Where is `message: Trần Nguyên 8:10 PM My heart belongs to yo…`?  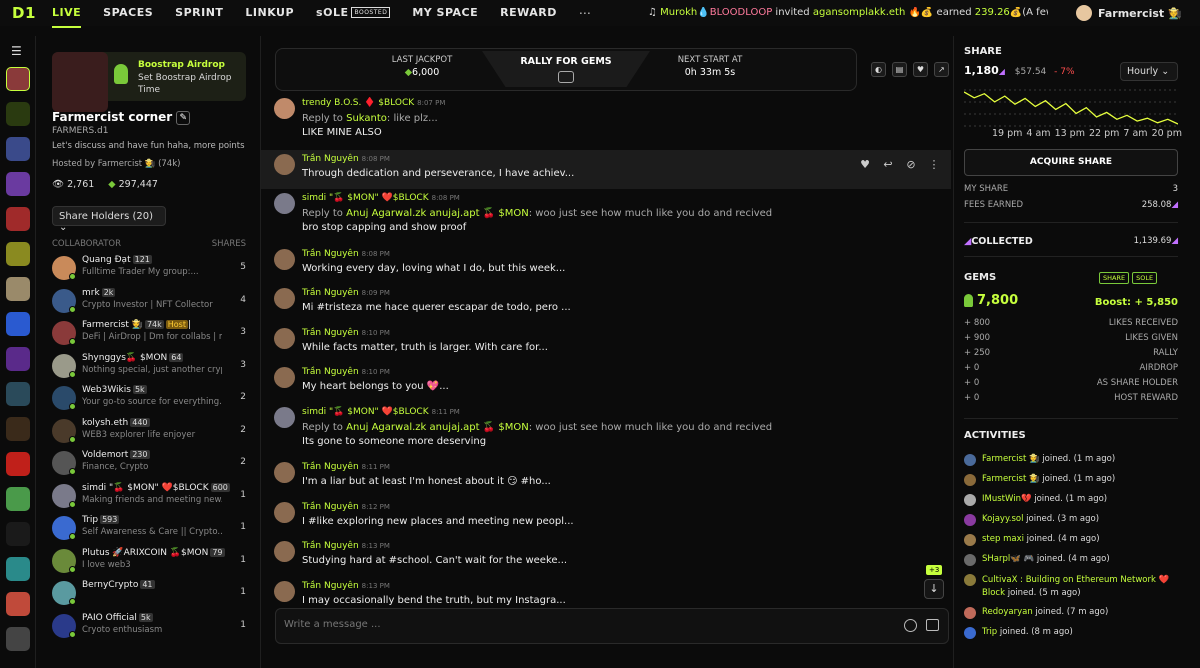
message: Trần Nguyên 8:10 PM My heart belongs to yo… is located at coordinates (606, 382).